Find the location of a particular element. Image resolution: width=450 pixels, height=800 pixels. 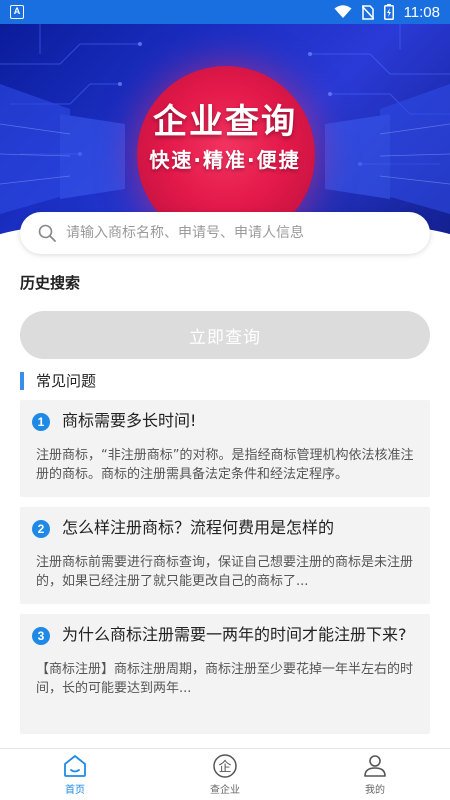

status-icons: 11:08 is located at coordinates (387, 12).